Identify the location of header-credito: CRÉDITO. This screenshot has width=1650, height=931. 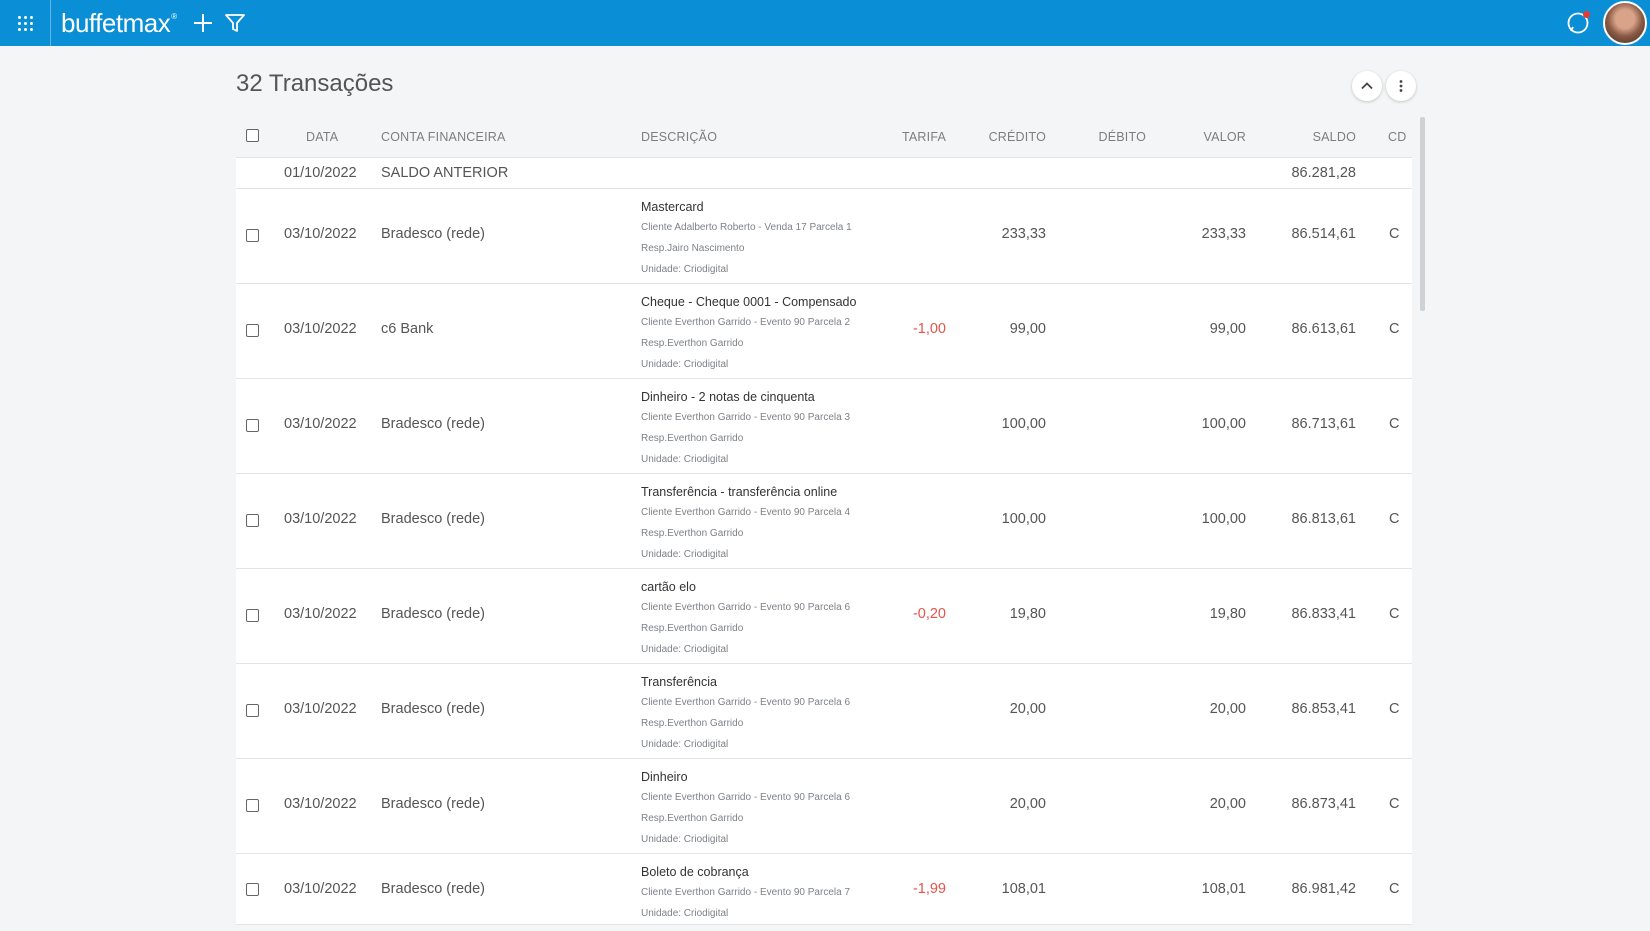
(1006, 137).